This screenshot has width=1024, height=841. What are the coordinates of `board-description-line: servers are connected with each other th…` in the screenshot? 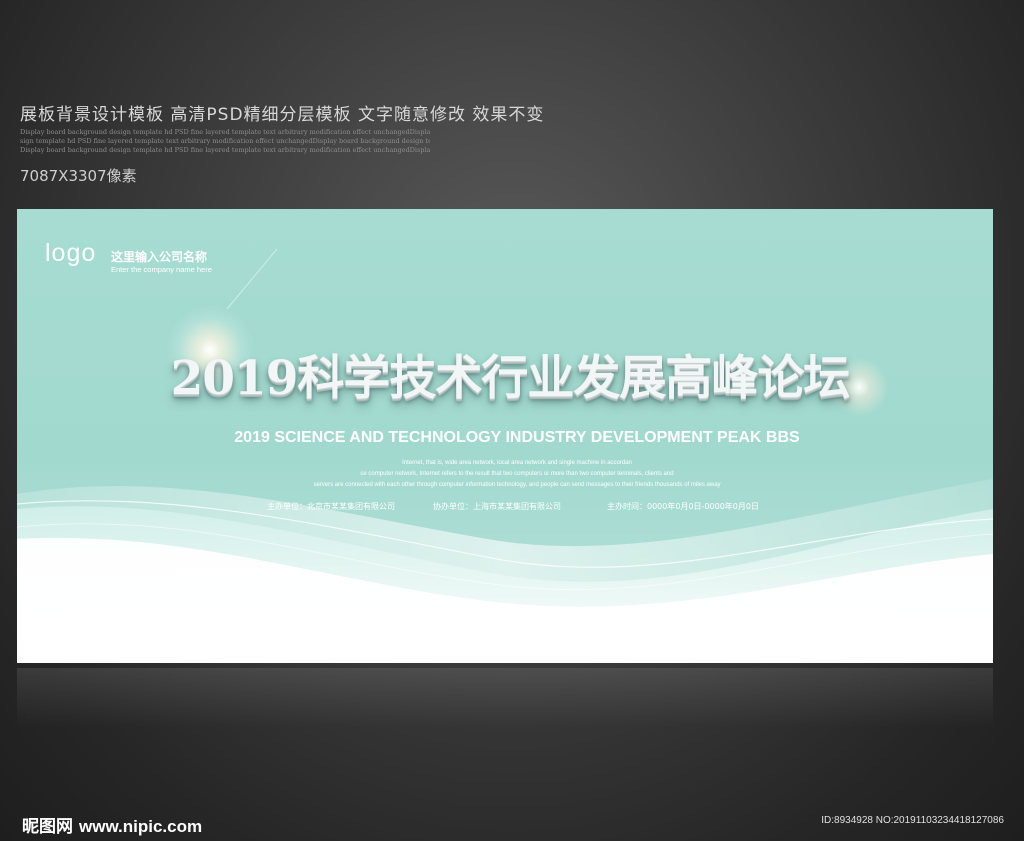 It's located at (517, 485).